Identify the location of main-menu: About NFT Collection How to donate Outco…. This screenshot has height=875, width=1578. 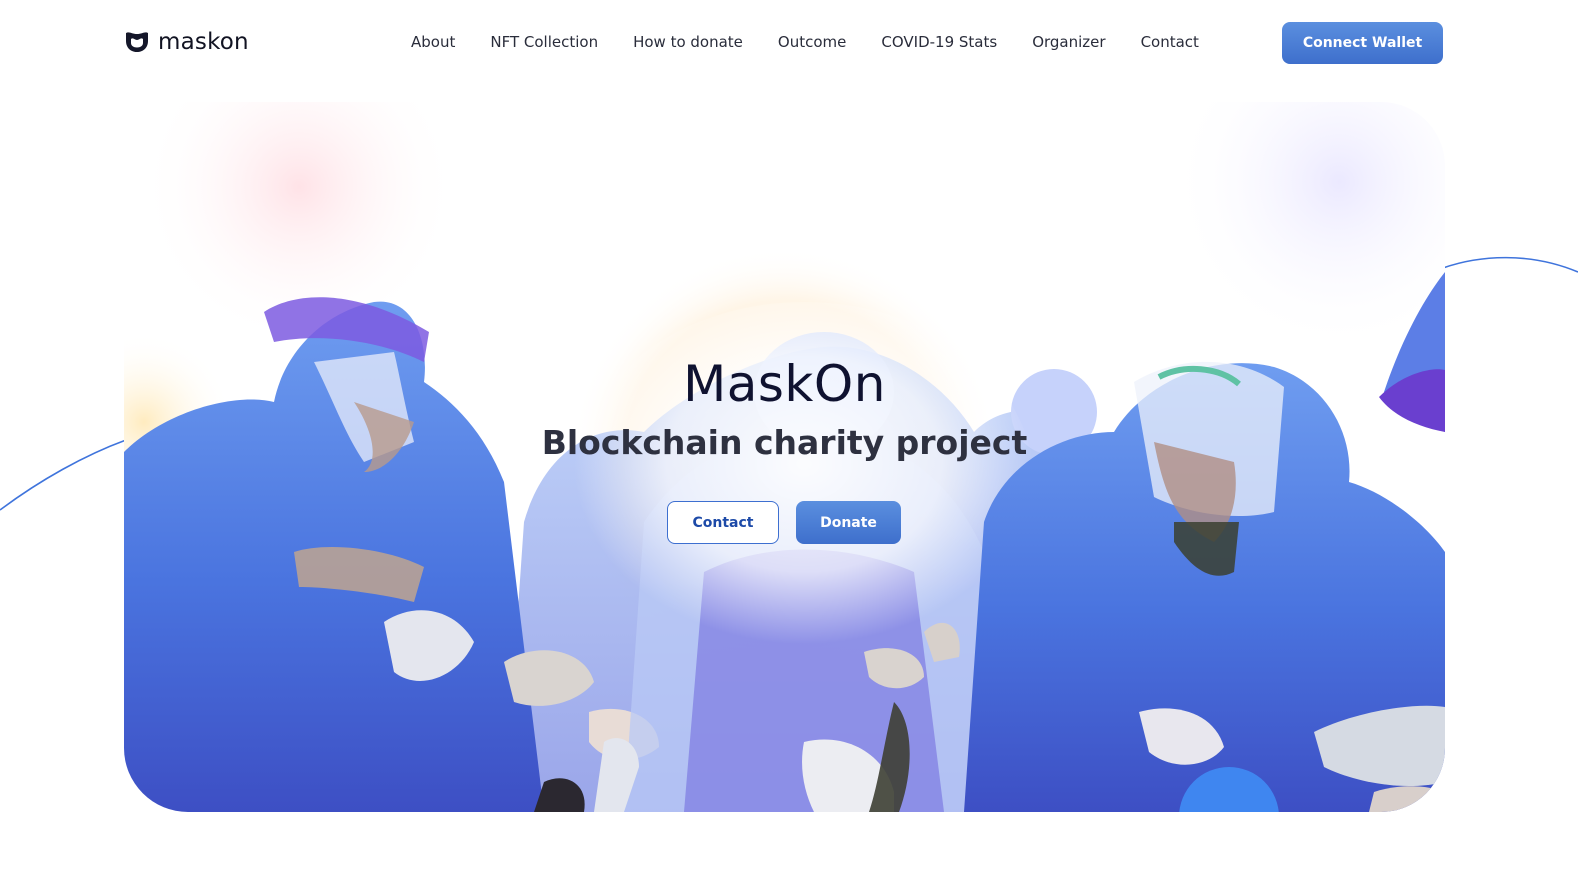
(805, 42).